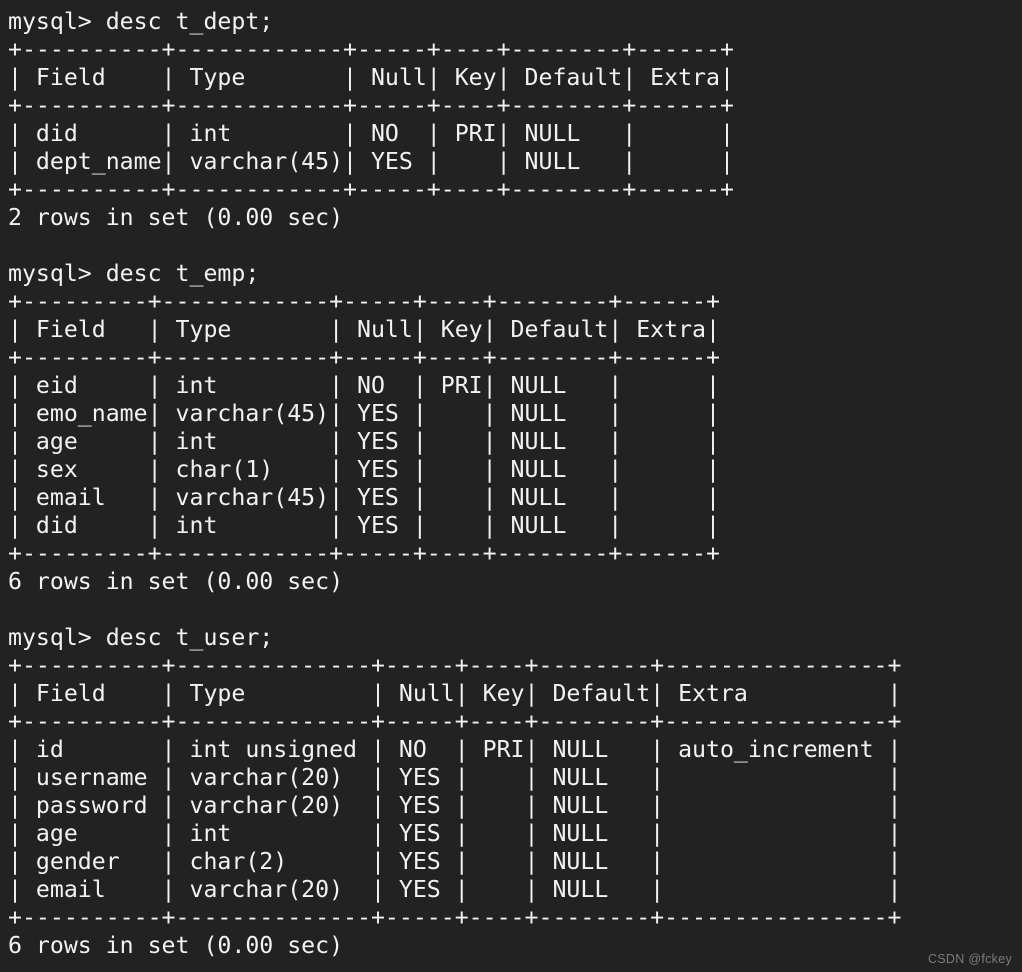  I want to click on command-line-t_dept: mysql> desc t_dept;, so click(141, 21).